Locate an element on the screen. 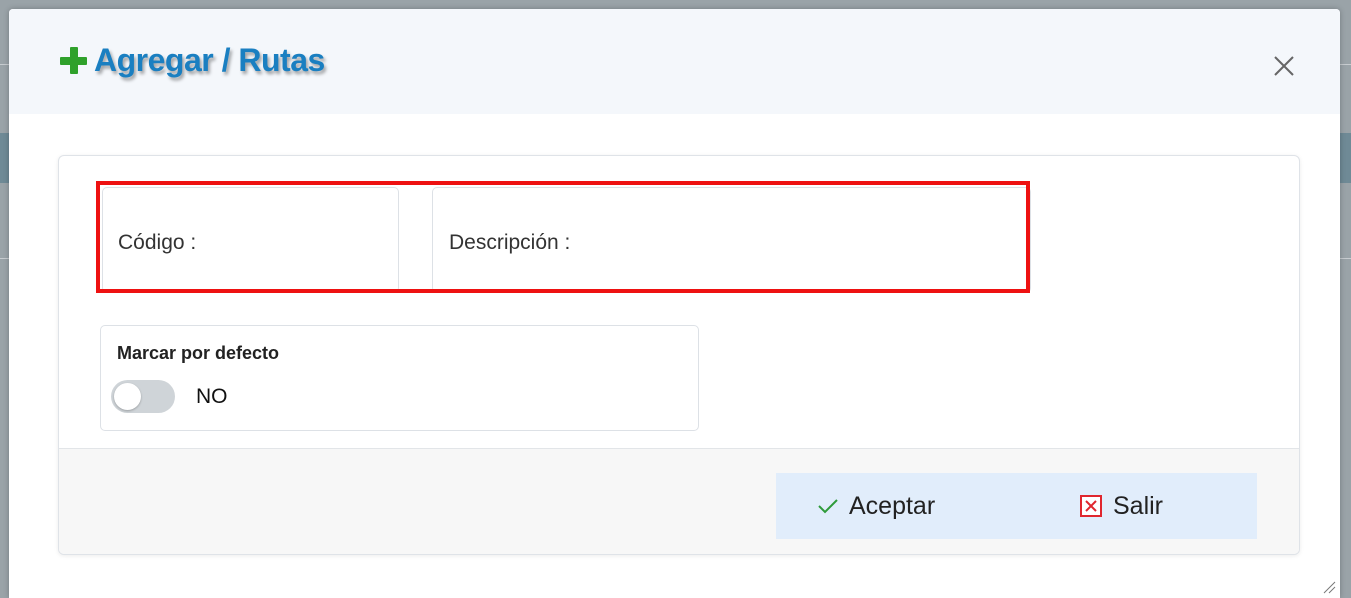  highlight-box is located at coordinates (563, 237).